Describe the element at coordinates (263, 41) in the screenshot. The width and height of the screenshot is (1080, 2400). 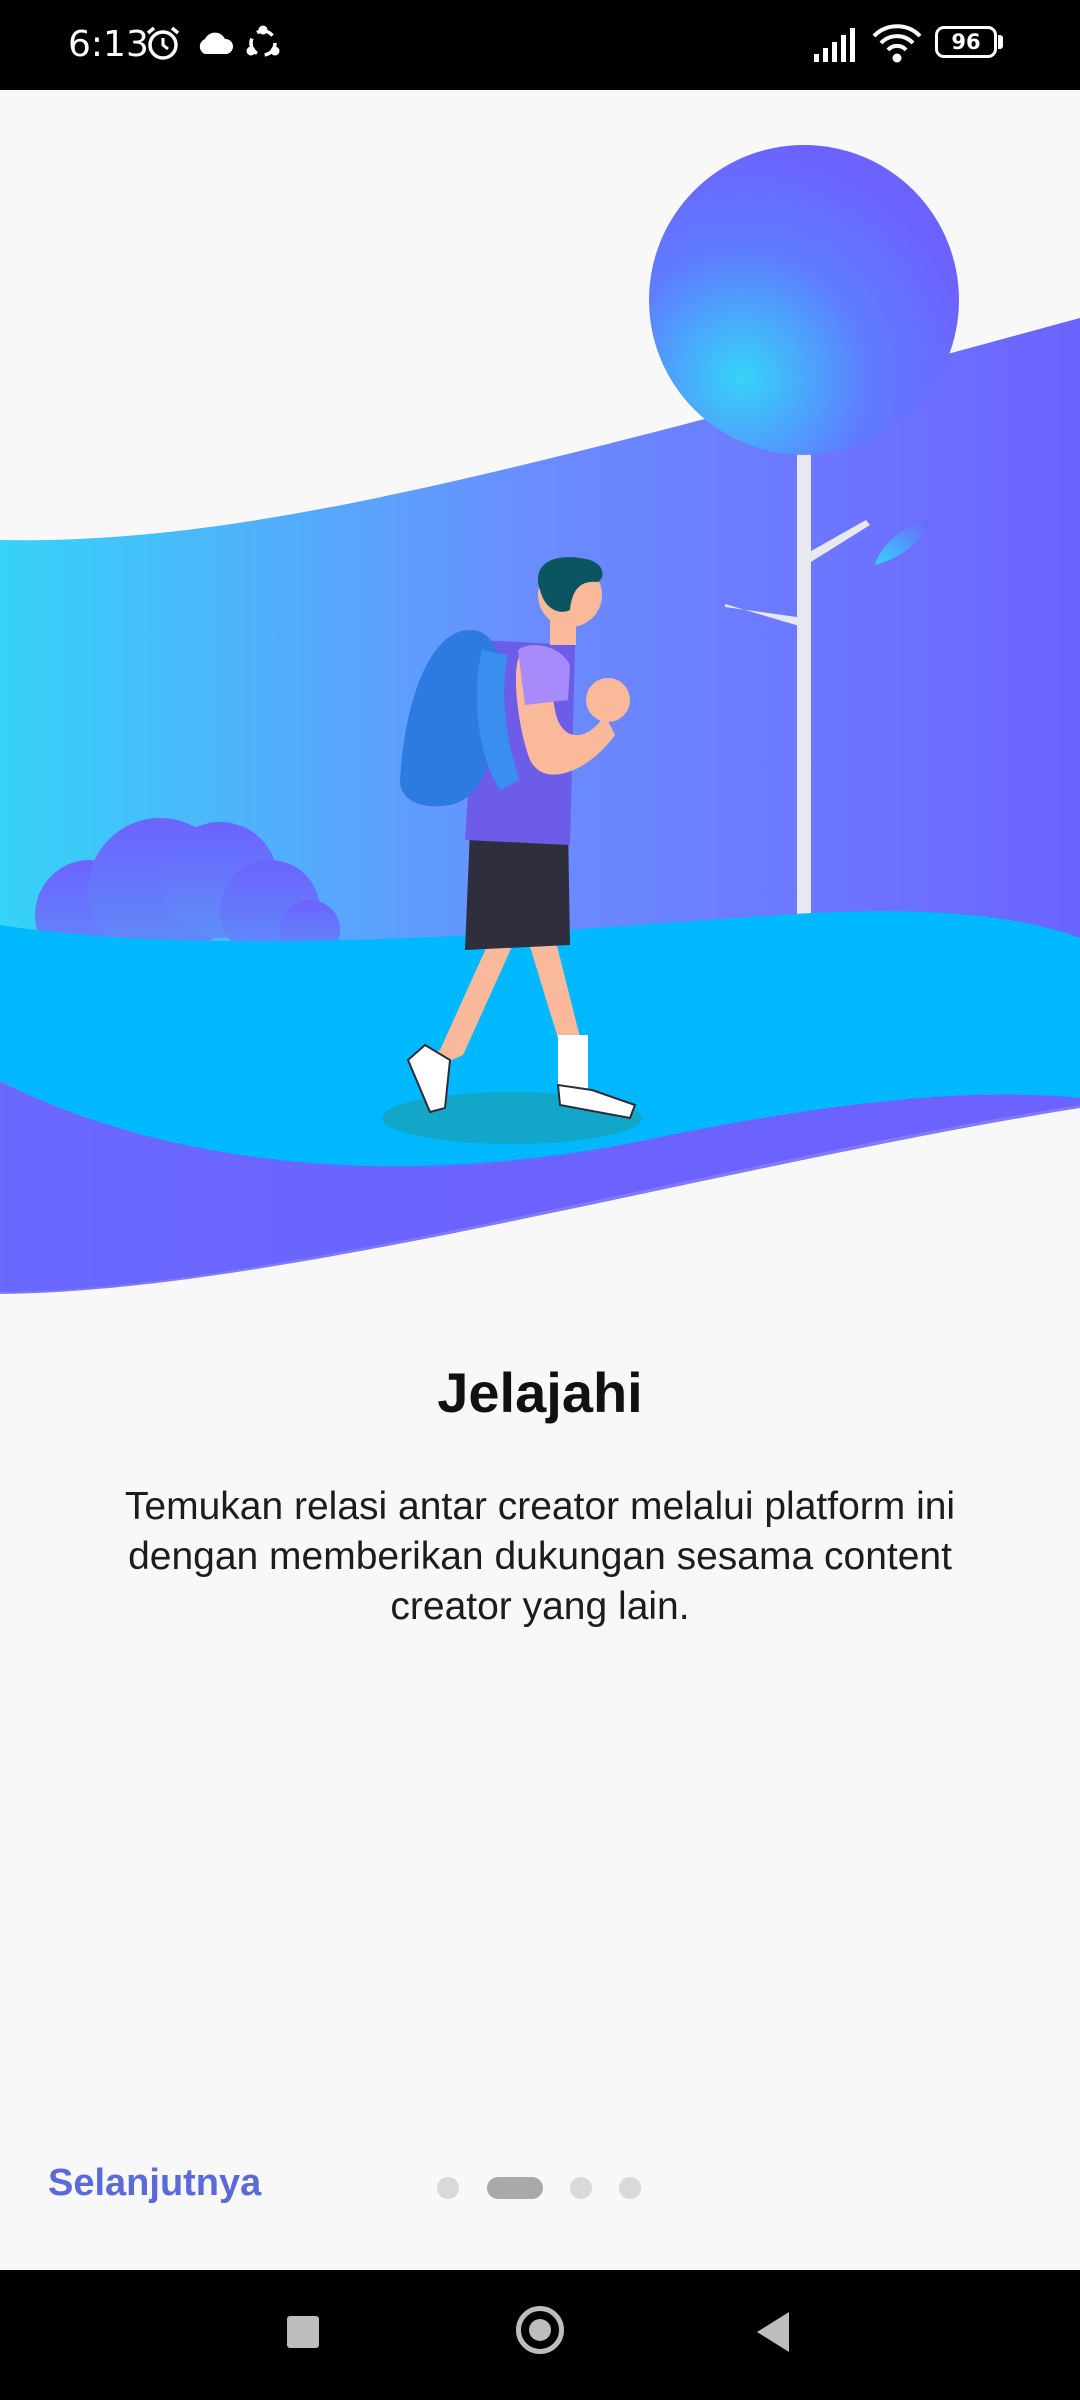
I see `sync-icon` at that location.